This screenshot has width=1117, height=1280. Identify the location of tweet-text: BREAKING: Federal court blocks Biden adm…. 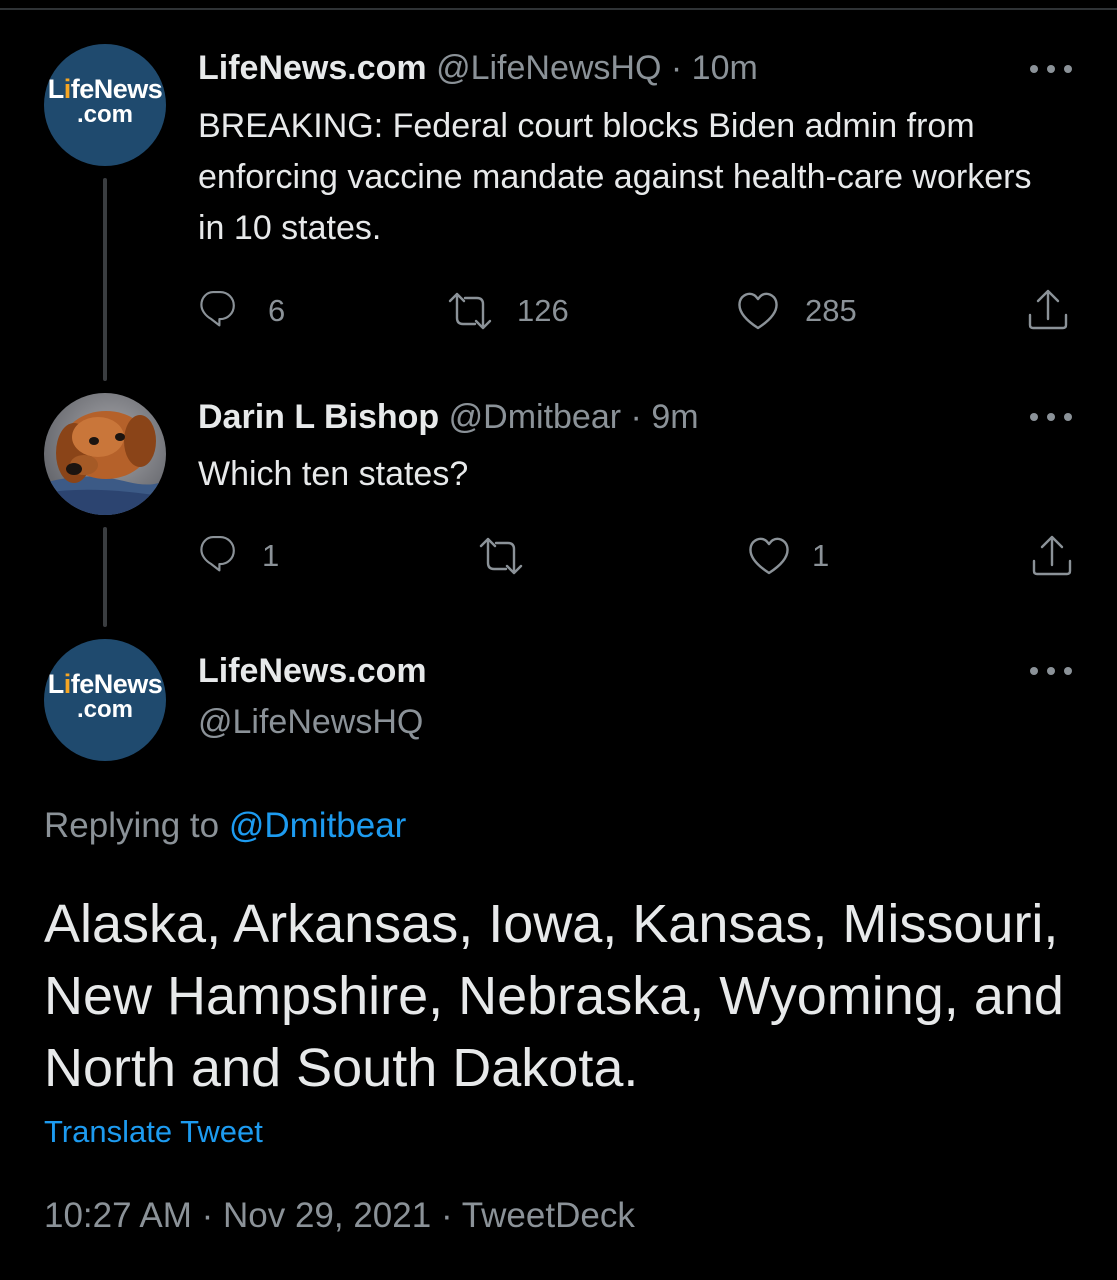
(615, 177).